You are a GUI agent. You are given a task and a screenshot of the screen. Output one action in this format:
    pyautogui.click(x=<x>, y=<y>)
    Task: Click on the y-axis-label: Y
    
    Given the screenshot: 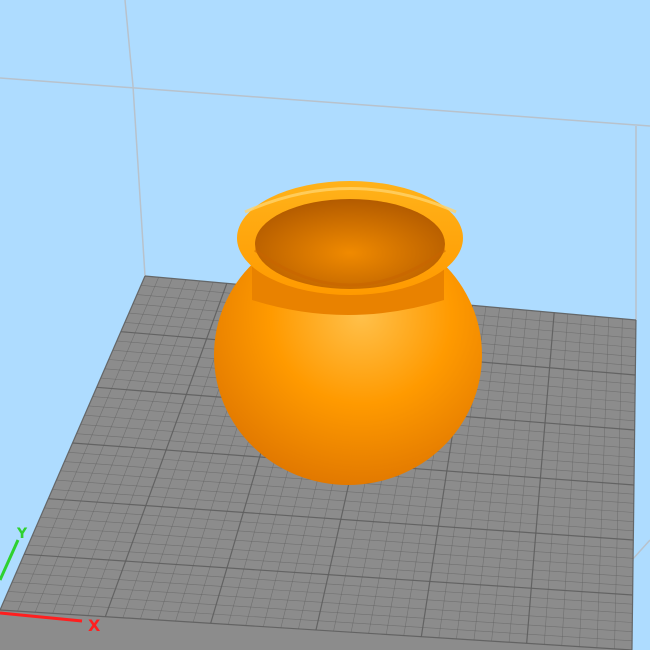 What is the action you would take?
    pyautogui.click(x=22, y=534)
    